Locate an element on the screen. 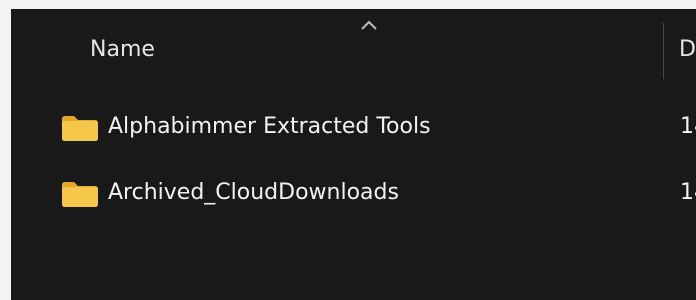 This screenshot has height=300, width=696. file-name: Alphabimmer Extracted Tools is located at coordinates (269, 127).